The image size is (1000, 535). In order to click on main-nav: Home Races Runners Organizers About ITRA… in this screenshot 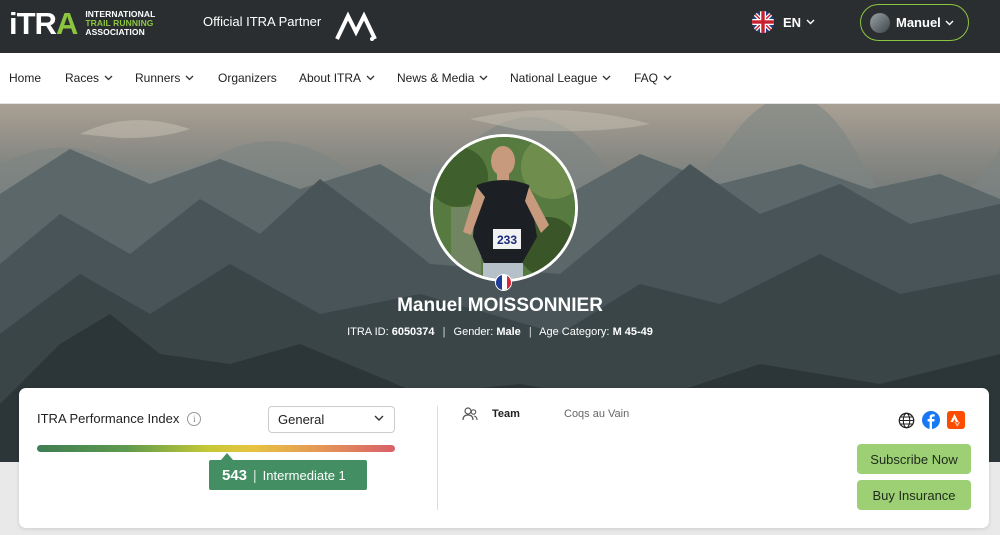, I will do `click(500, 78)`.